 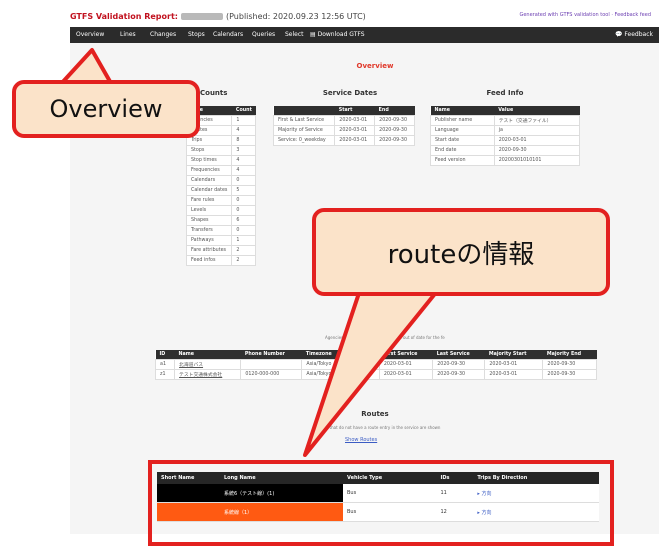 I want to click on route-callout-pointer, so click(x=371, y=372).